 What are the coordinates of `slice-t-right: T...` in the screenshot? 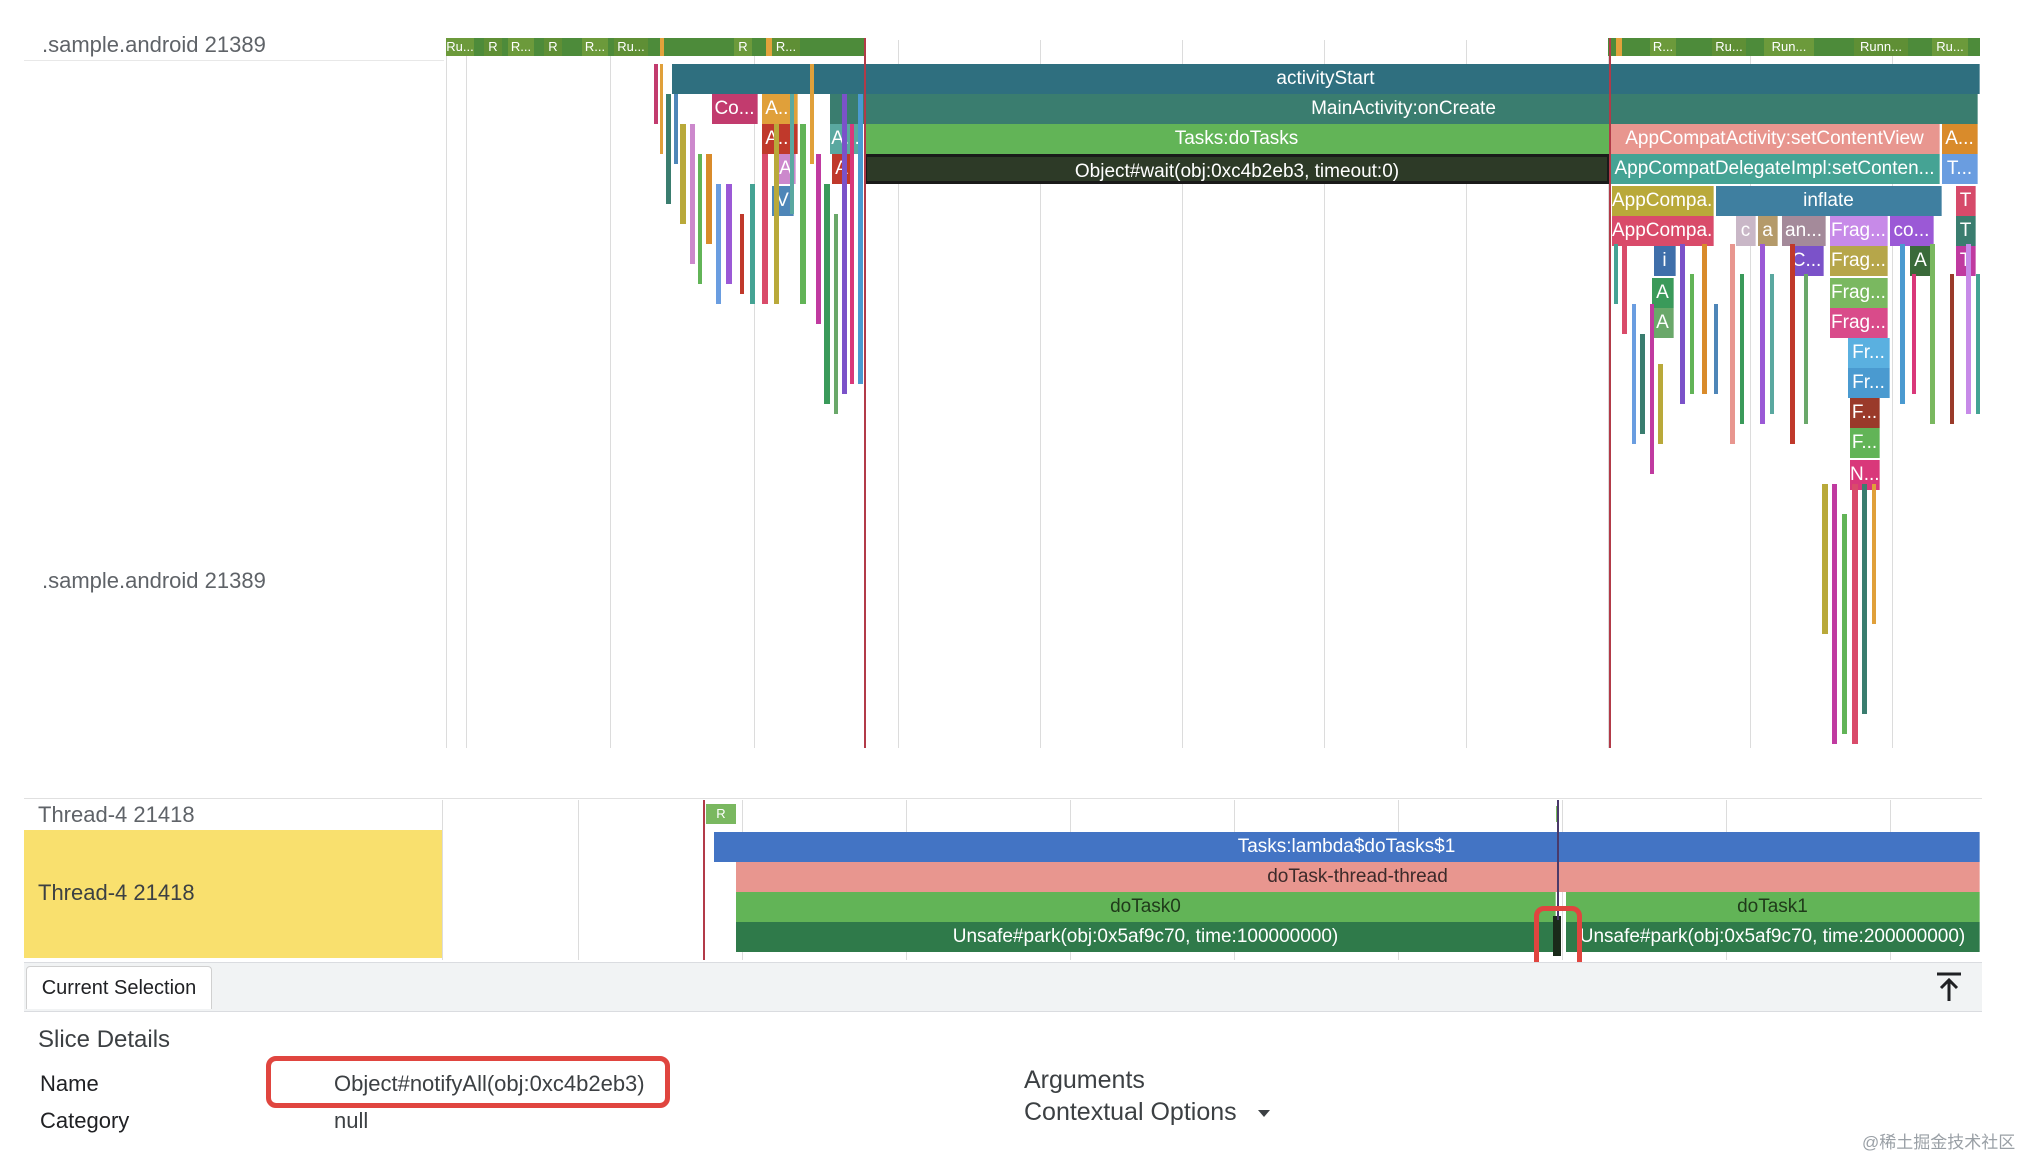 It's located at (1960, 169).